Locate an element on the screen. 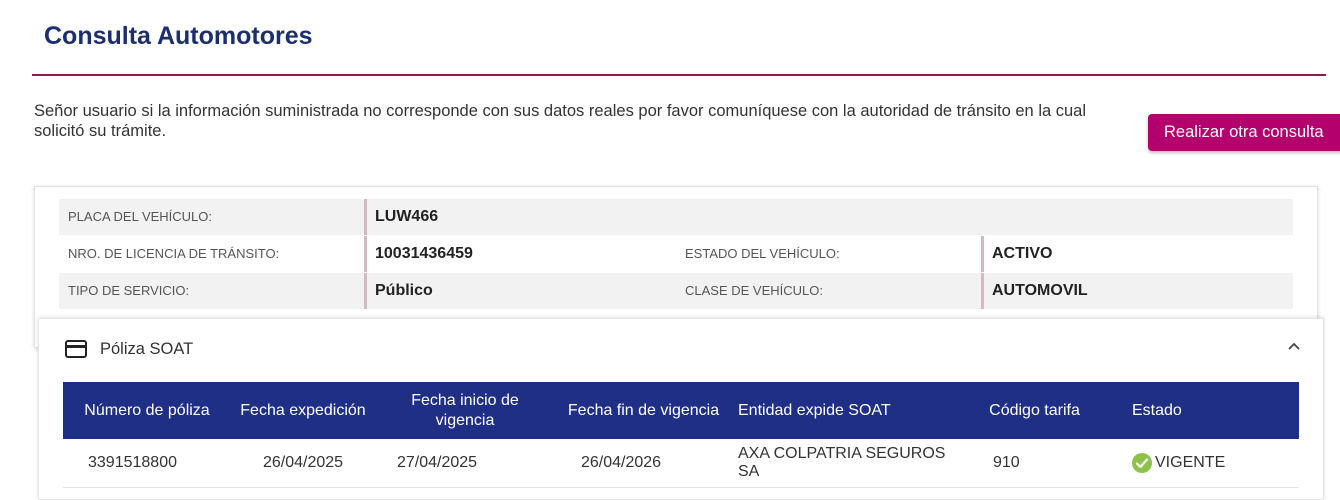  soat-panel-header: Póliza SOAT is located at coordinates (681, 350).